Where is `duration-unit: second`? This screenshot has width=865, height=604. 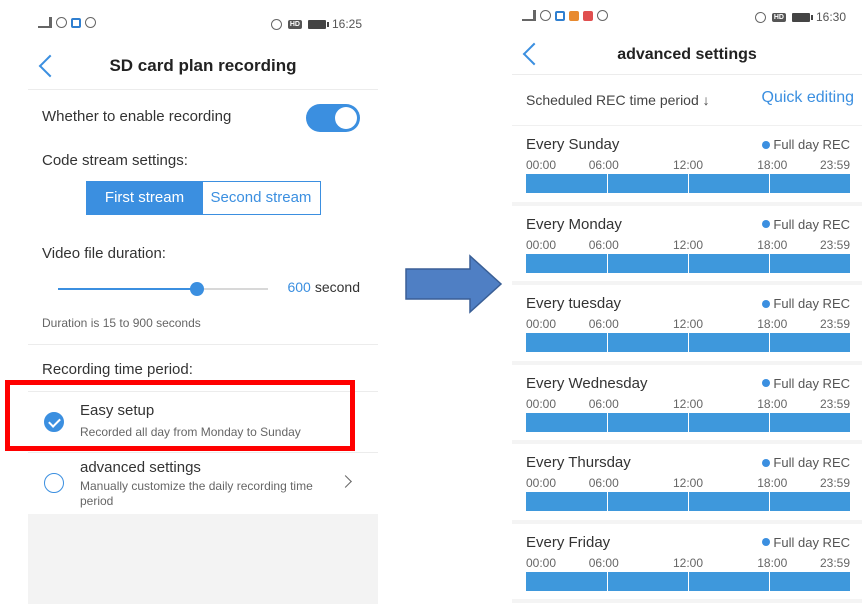
duration-unit: second is located at coordinates (337, 287).